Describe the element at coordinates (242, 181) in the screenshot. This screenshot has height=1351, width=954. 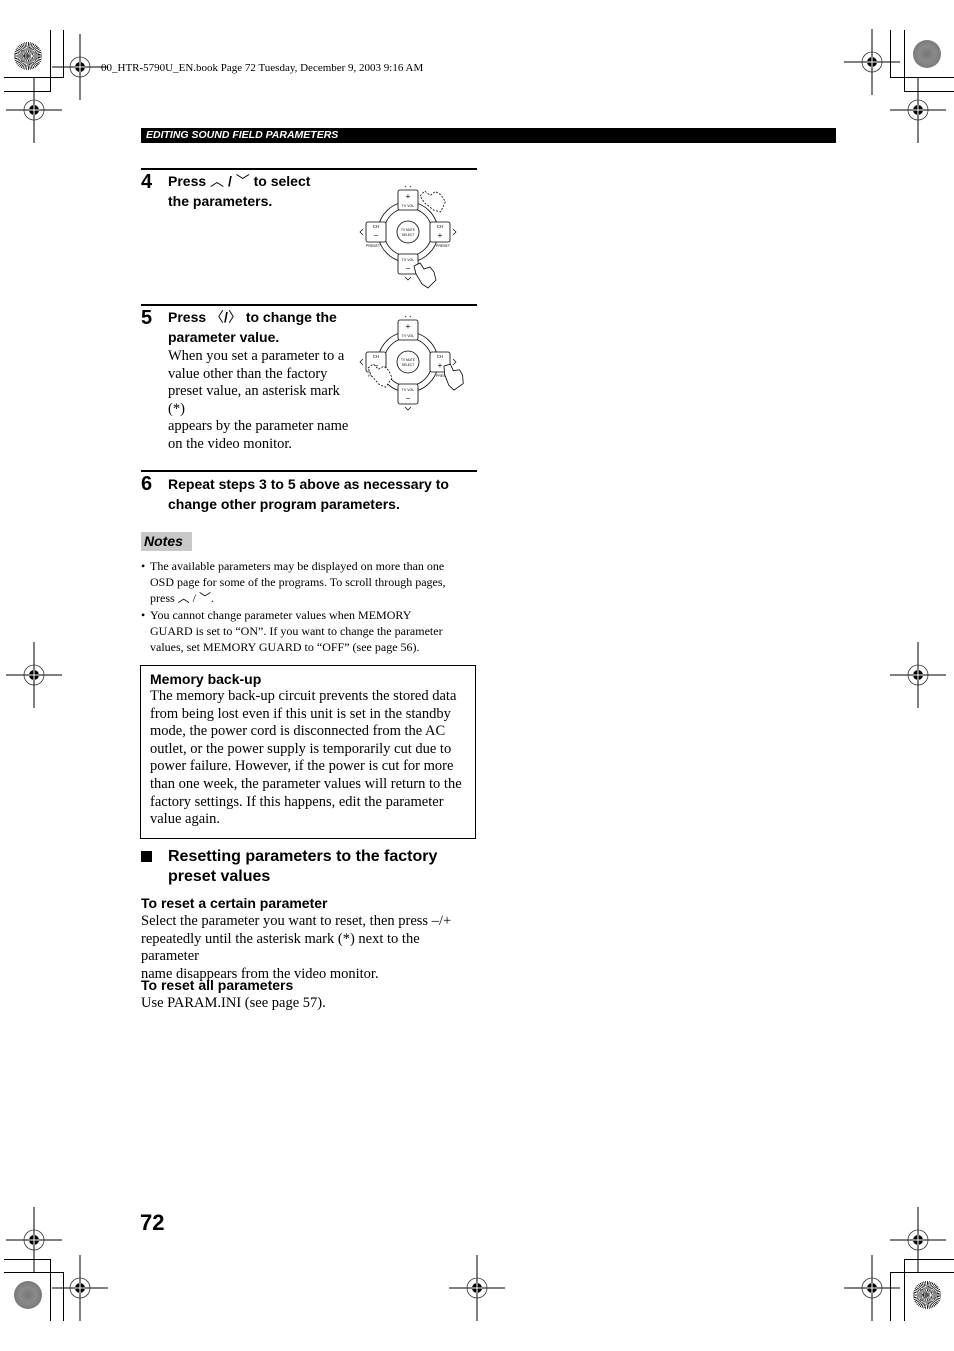
I see `down-arrow-icon: ﹀` at that location.